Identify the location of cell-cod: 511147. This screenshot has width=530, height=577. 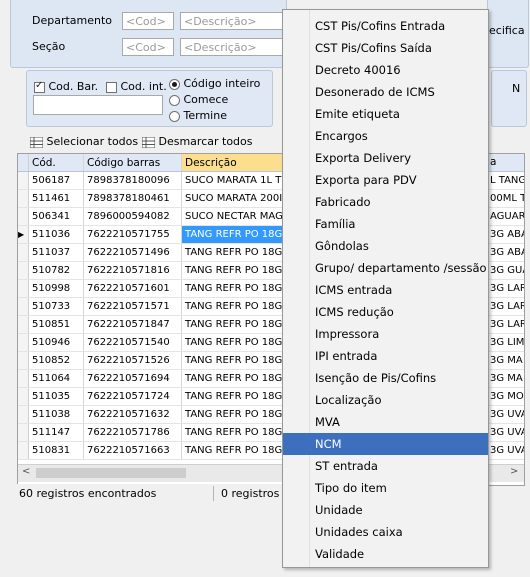
(56, 432).